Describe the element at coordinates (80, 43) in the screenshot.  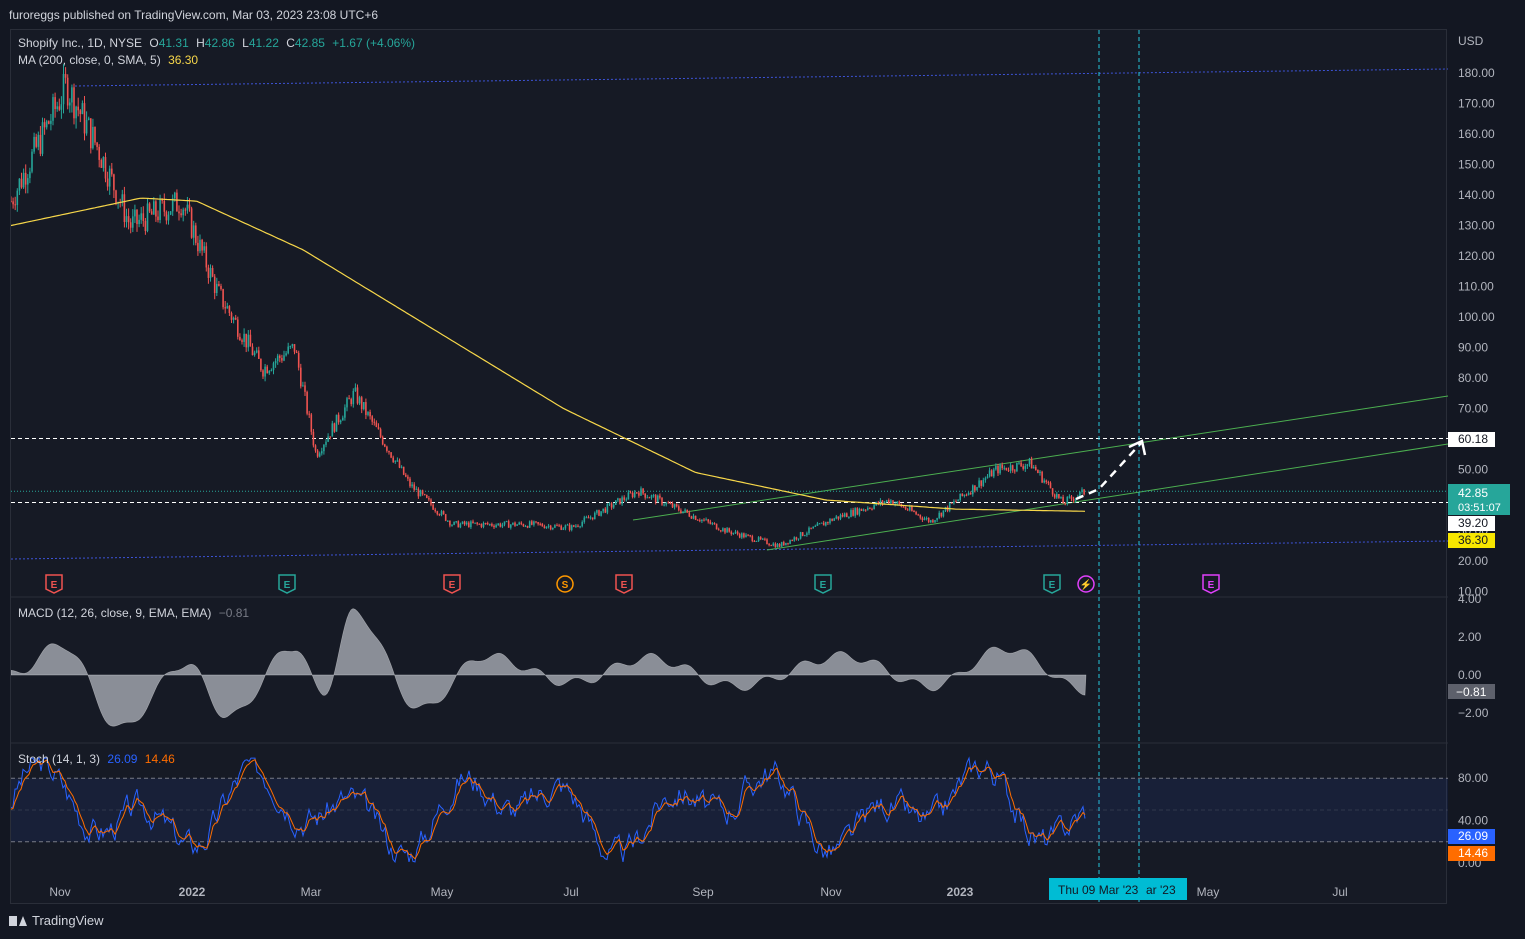
I see `symbol-label: Shopify Inc., 1D, NYSE` at that location.